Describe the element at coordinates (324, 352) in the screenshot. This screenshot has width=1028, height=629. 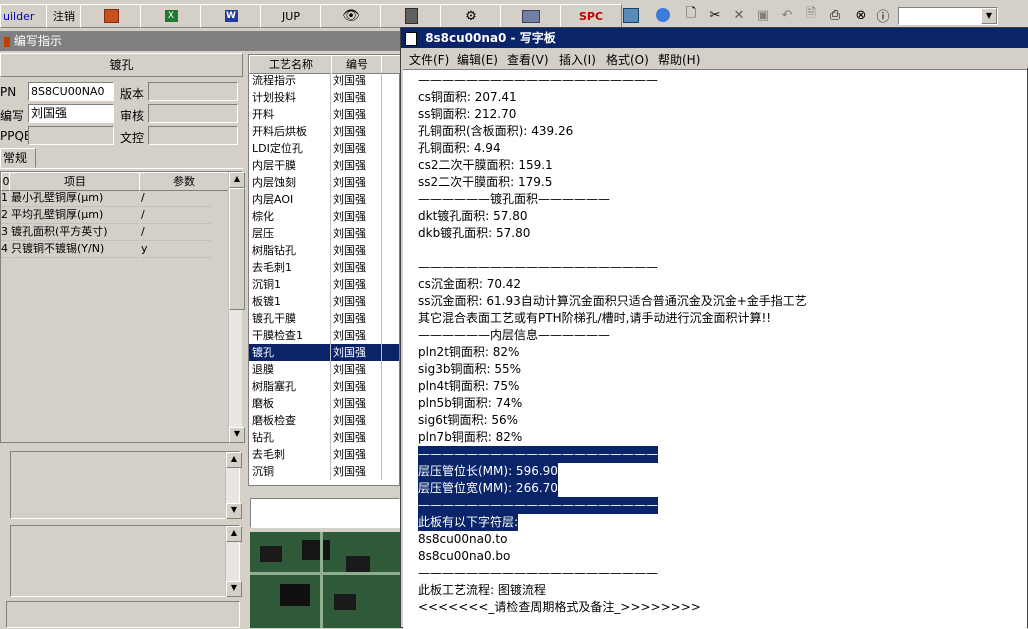
I see `process-row: 镀孔 刘国强` at that location.